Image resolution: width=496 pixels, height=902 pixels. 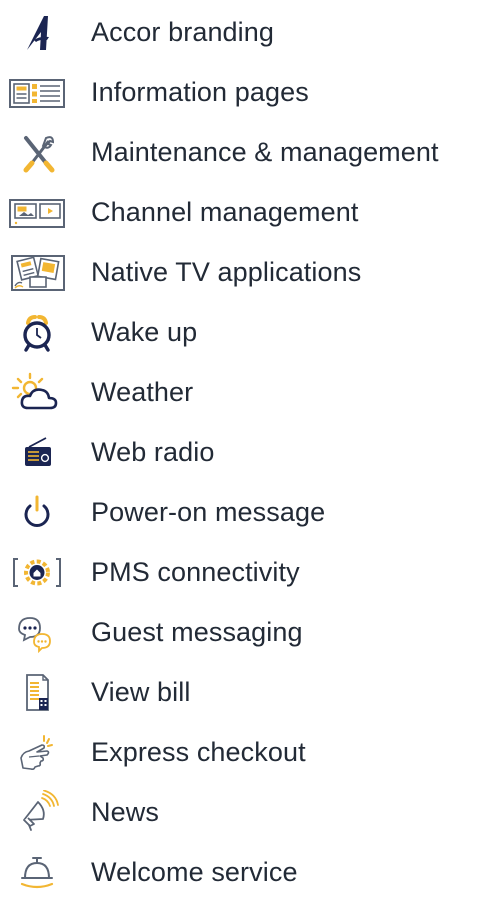 What do you see at coordinates (37, 752) in the screenshot?
I see `pointing-hand-icon` at bounding box center [37, 752].